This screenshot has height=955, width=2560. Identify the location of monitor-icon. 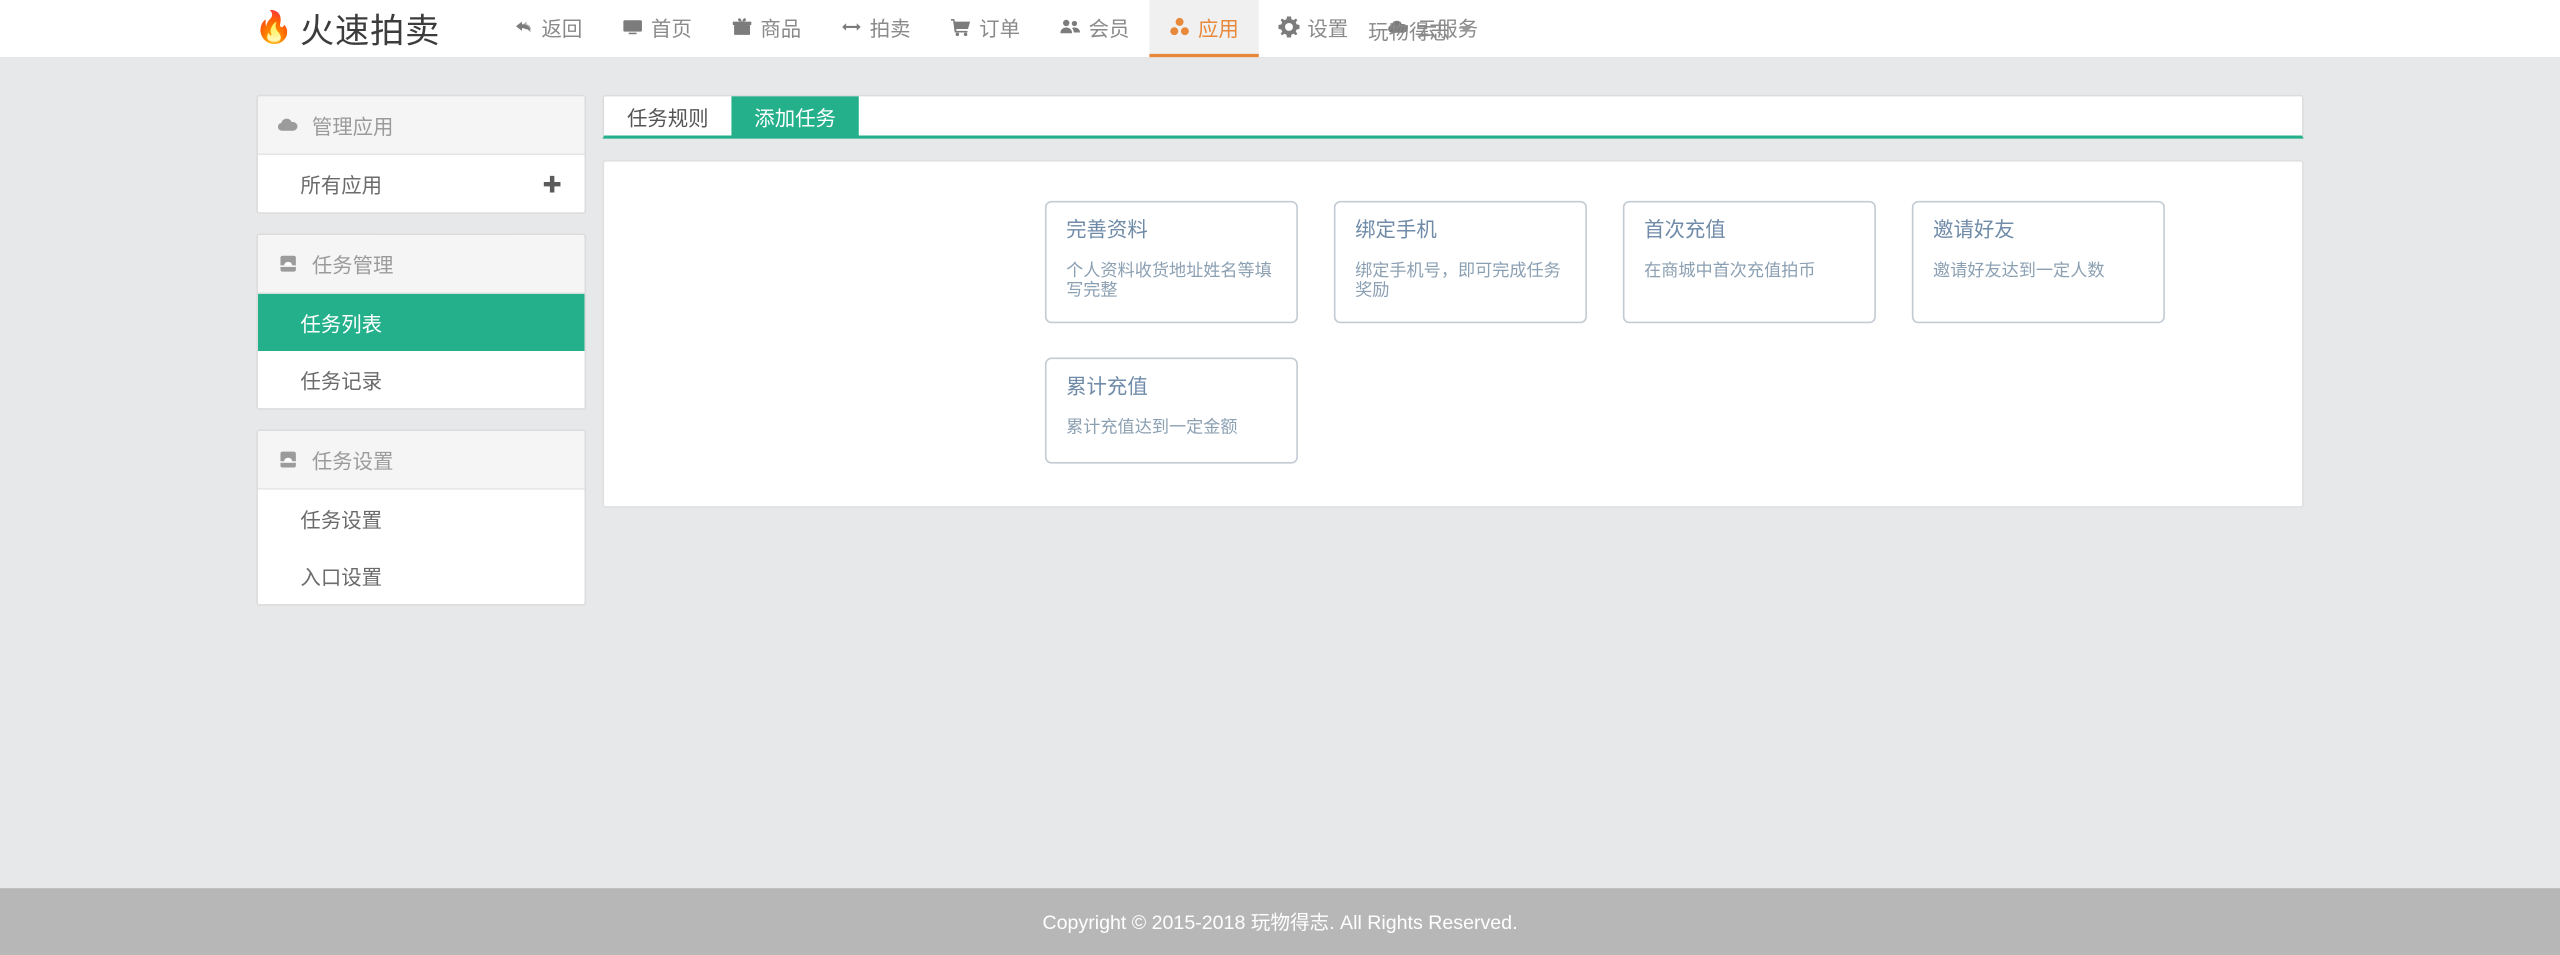
(632, 26).